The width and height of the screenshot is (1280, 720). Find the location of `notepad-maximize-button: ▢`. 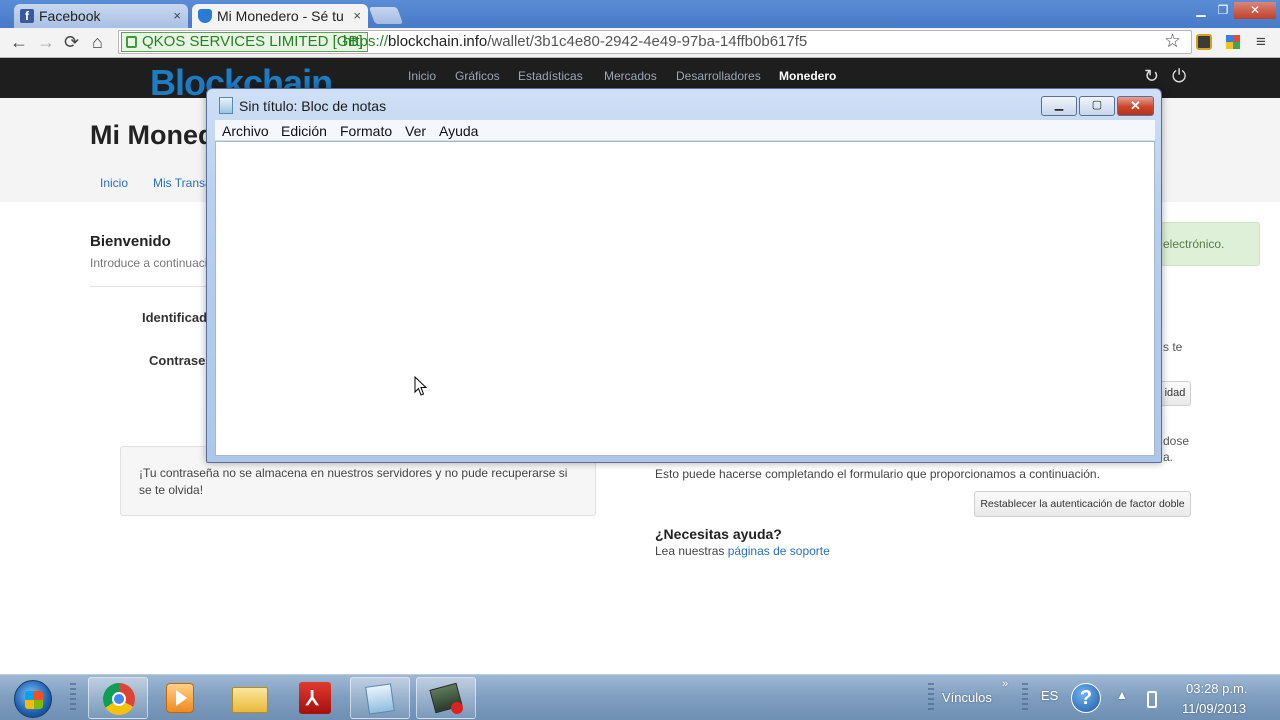

notepad-maximize-button: ▢ is located at coordinates (1097, 106).